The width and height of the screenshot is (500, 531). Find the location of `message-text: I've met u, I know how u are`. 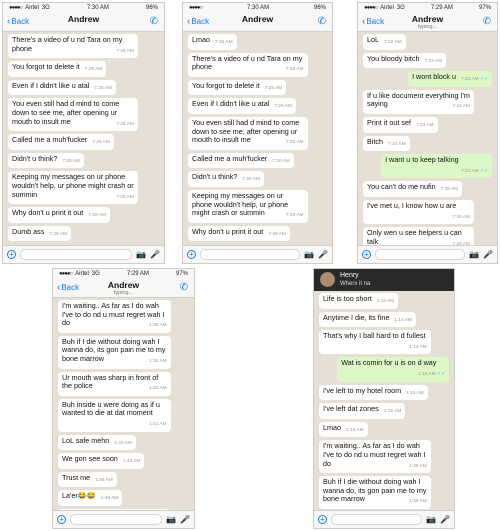

message-text: I've met u, I know how u are is located at coordinates (412, 205).